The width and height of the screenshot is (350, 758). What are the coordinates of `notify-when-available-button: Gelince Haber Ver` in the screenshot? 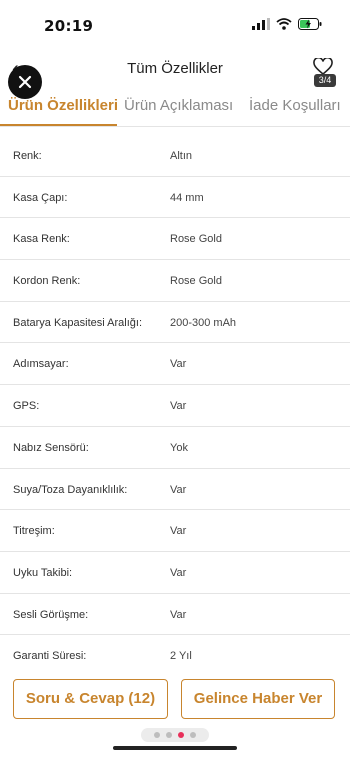 It's located at (258, 699).